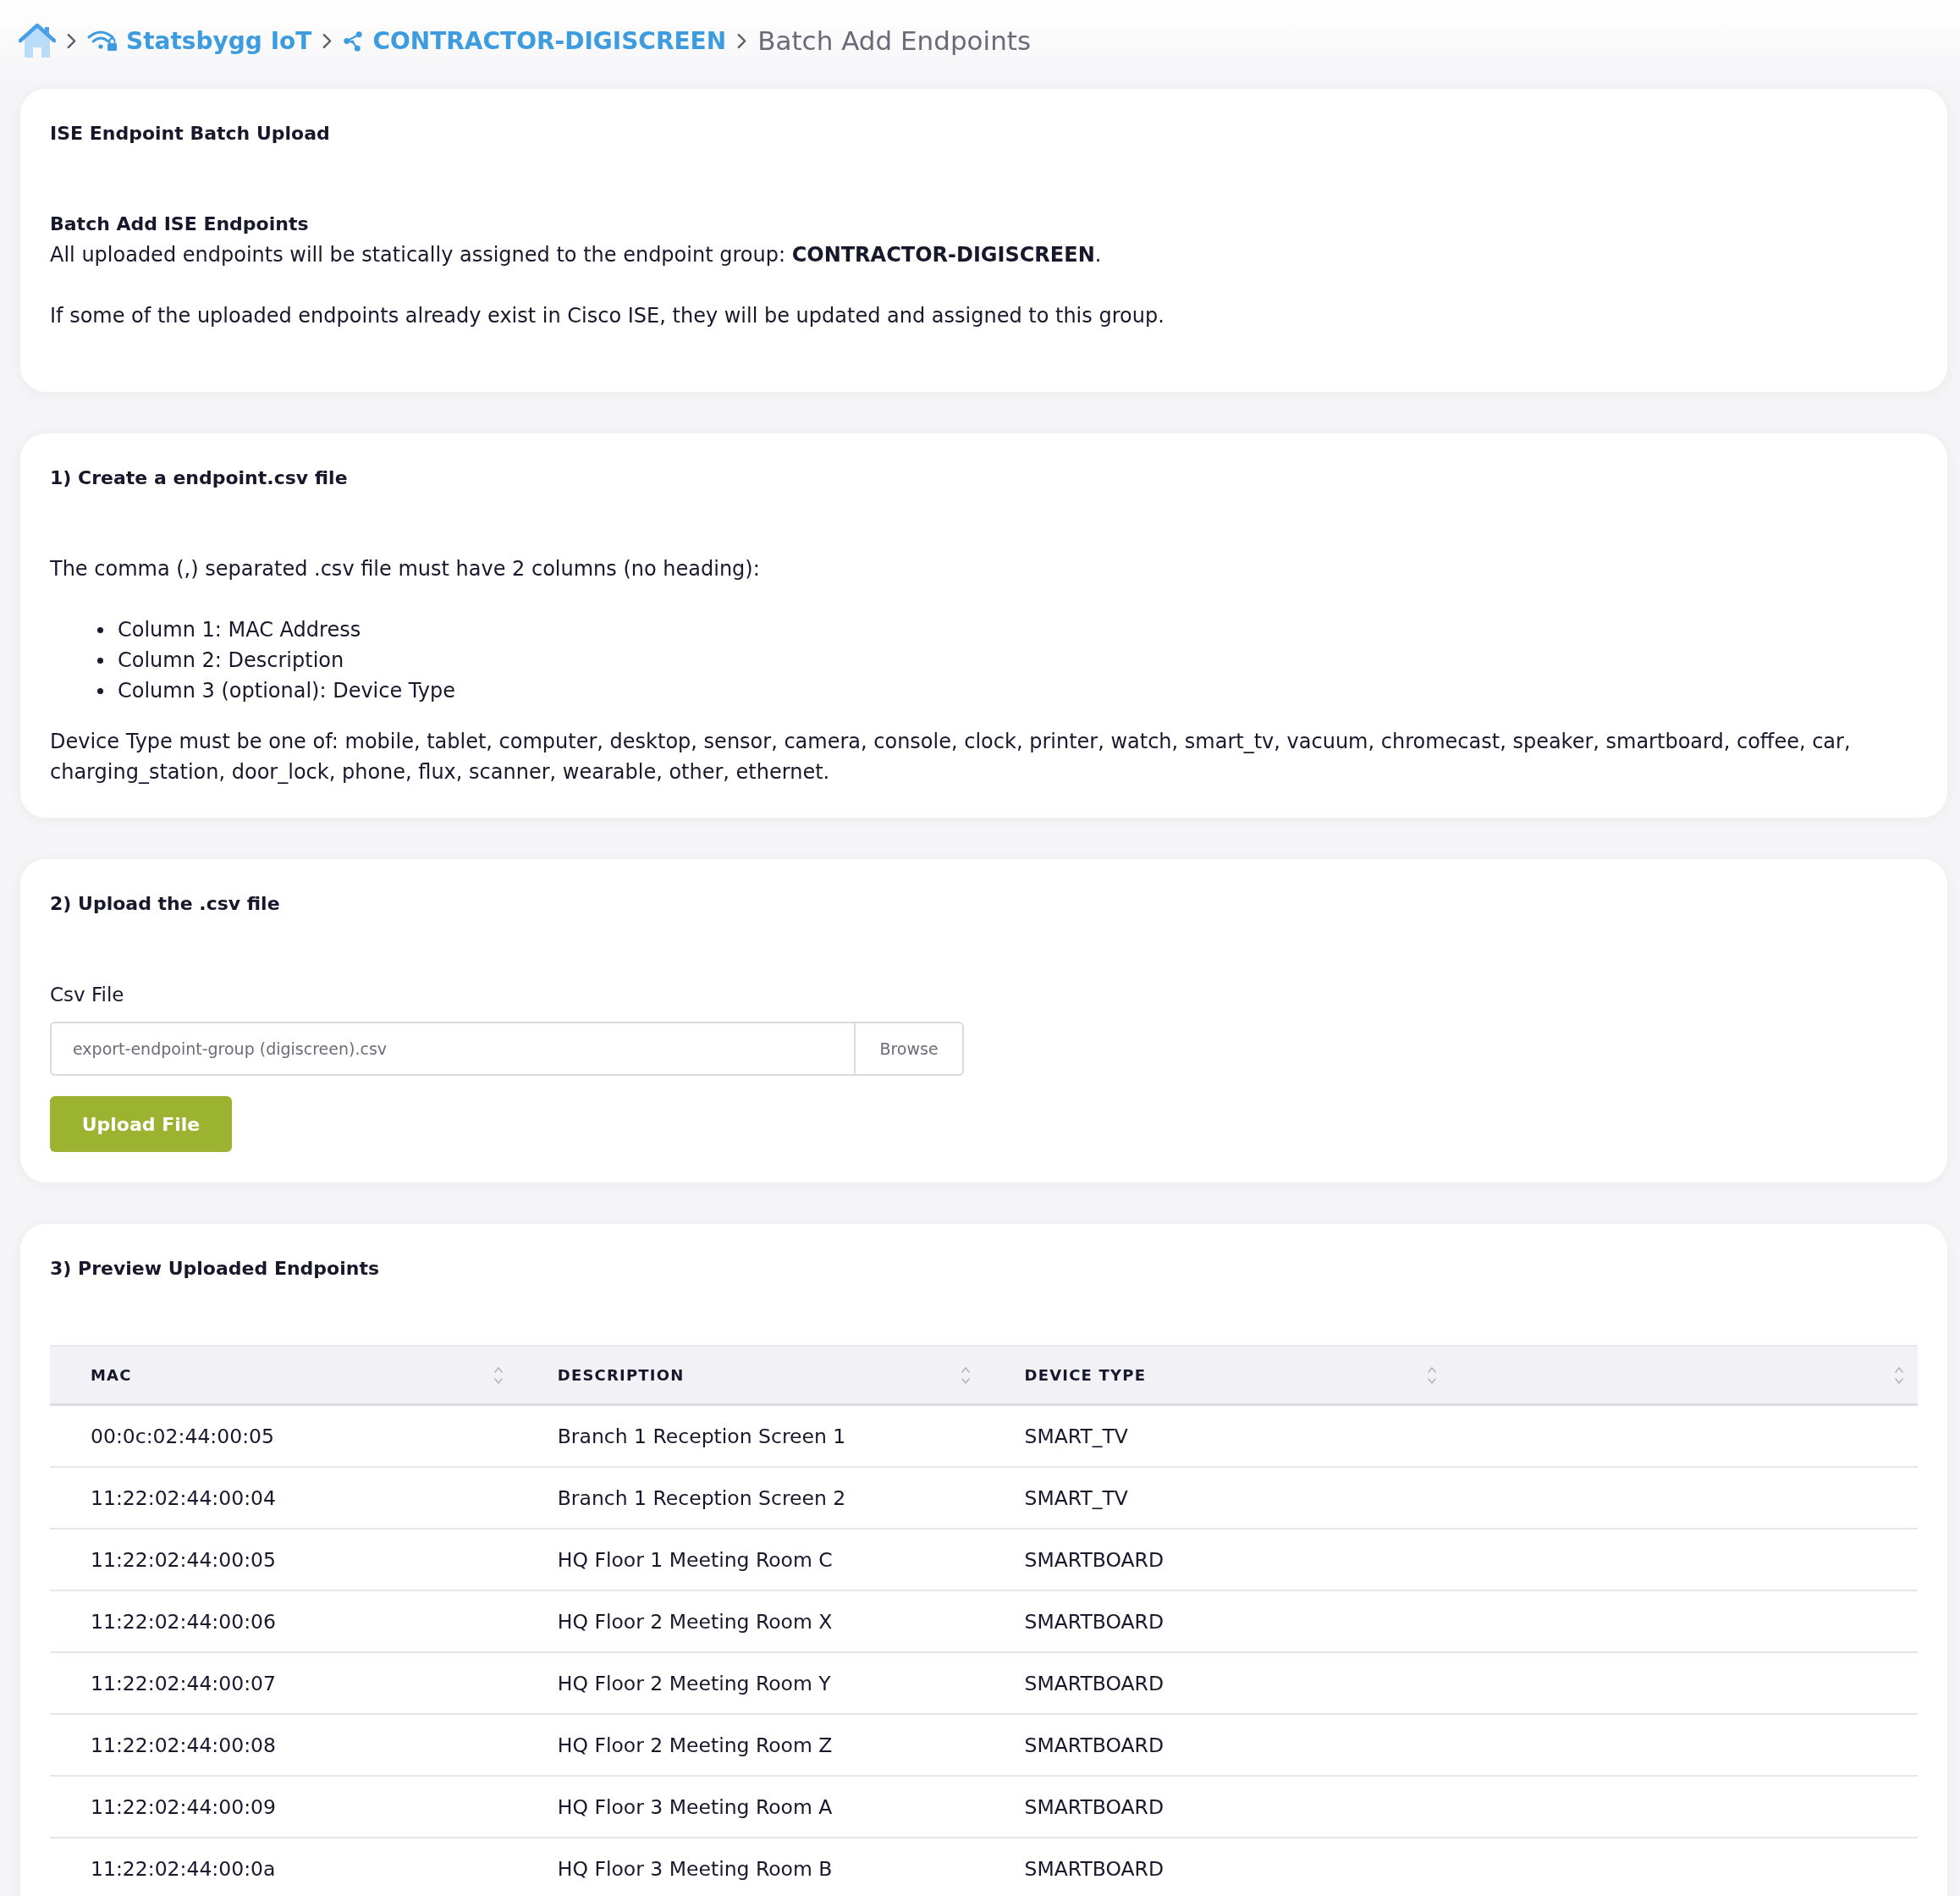  Describe the element at coordinates (695, 1621) in the screenshot. I see `table-cell-text: HQ Floor 2 Meeting Room X` at that location.